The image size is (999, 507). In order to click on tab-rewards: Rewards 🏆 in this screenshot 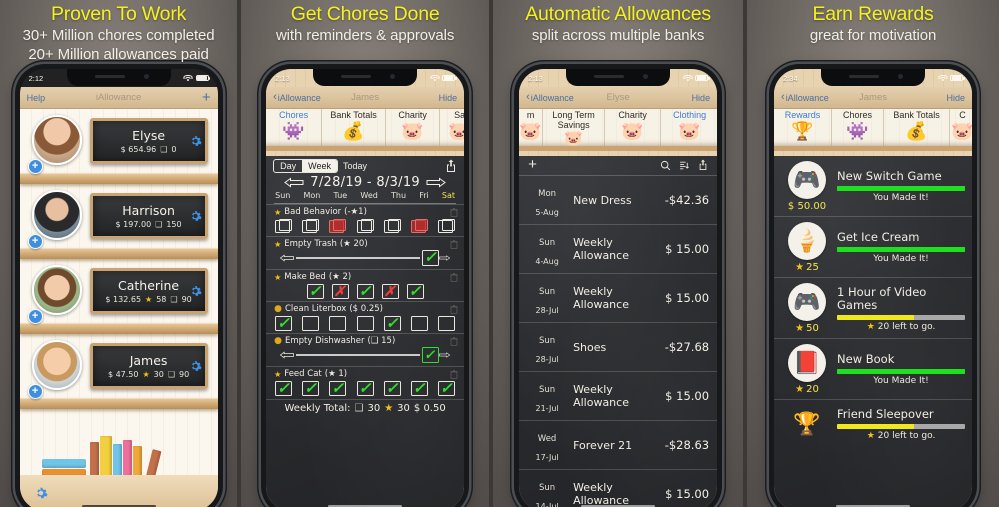, I will do `click(803, 127)`.